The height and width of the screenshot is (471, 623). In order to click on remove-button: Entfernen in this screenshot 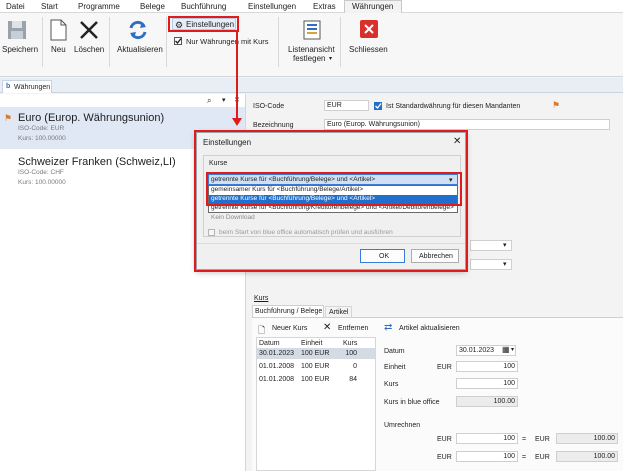, I will do `click(353, 328)`.